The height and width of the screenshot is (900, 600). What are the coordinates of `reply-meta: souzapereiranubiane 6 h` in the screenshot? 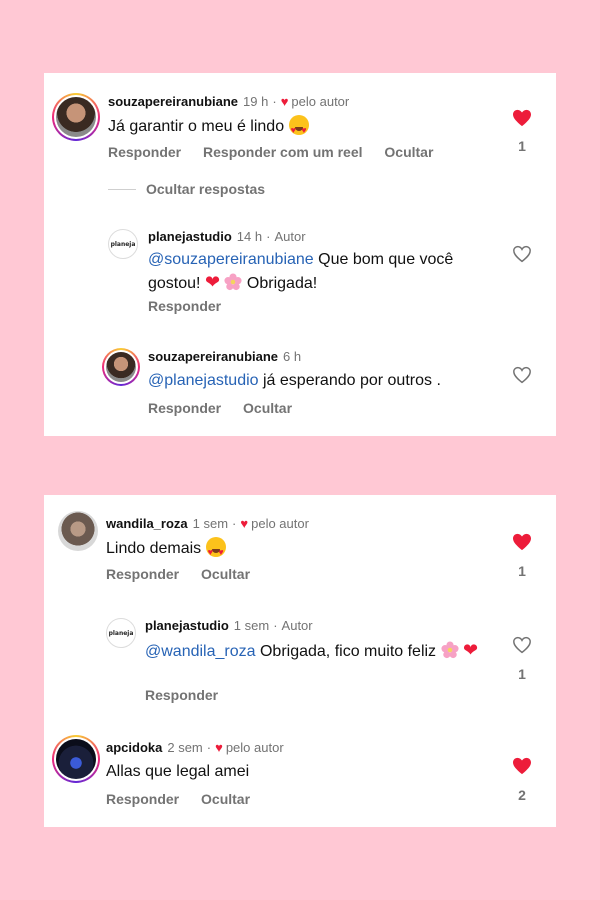 It's located at (224, 356).